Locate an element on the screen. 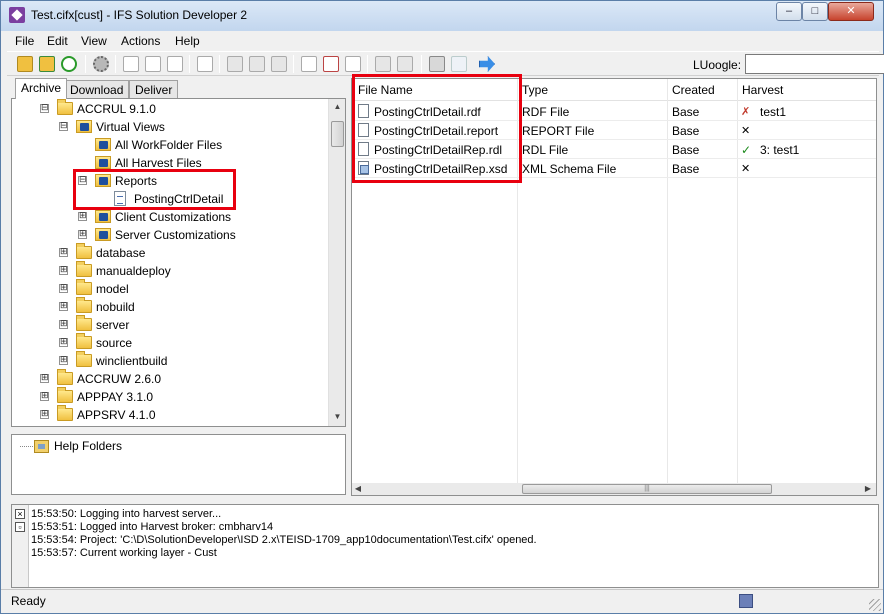 This screenshot has height=614, width=884. scrollbar-thumb is located at coordinates (337, 134).